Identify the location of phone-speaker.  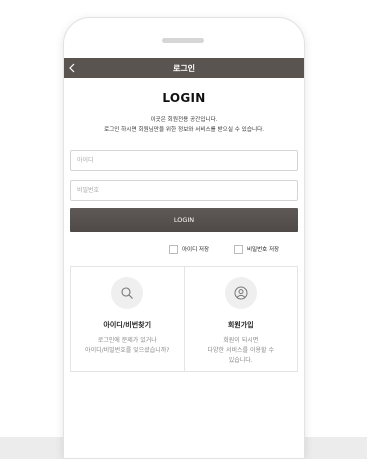
(183, 40).